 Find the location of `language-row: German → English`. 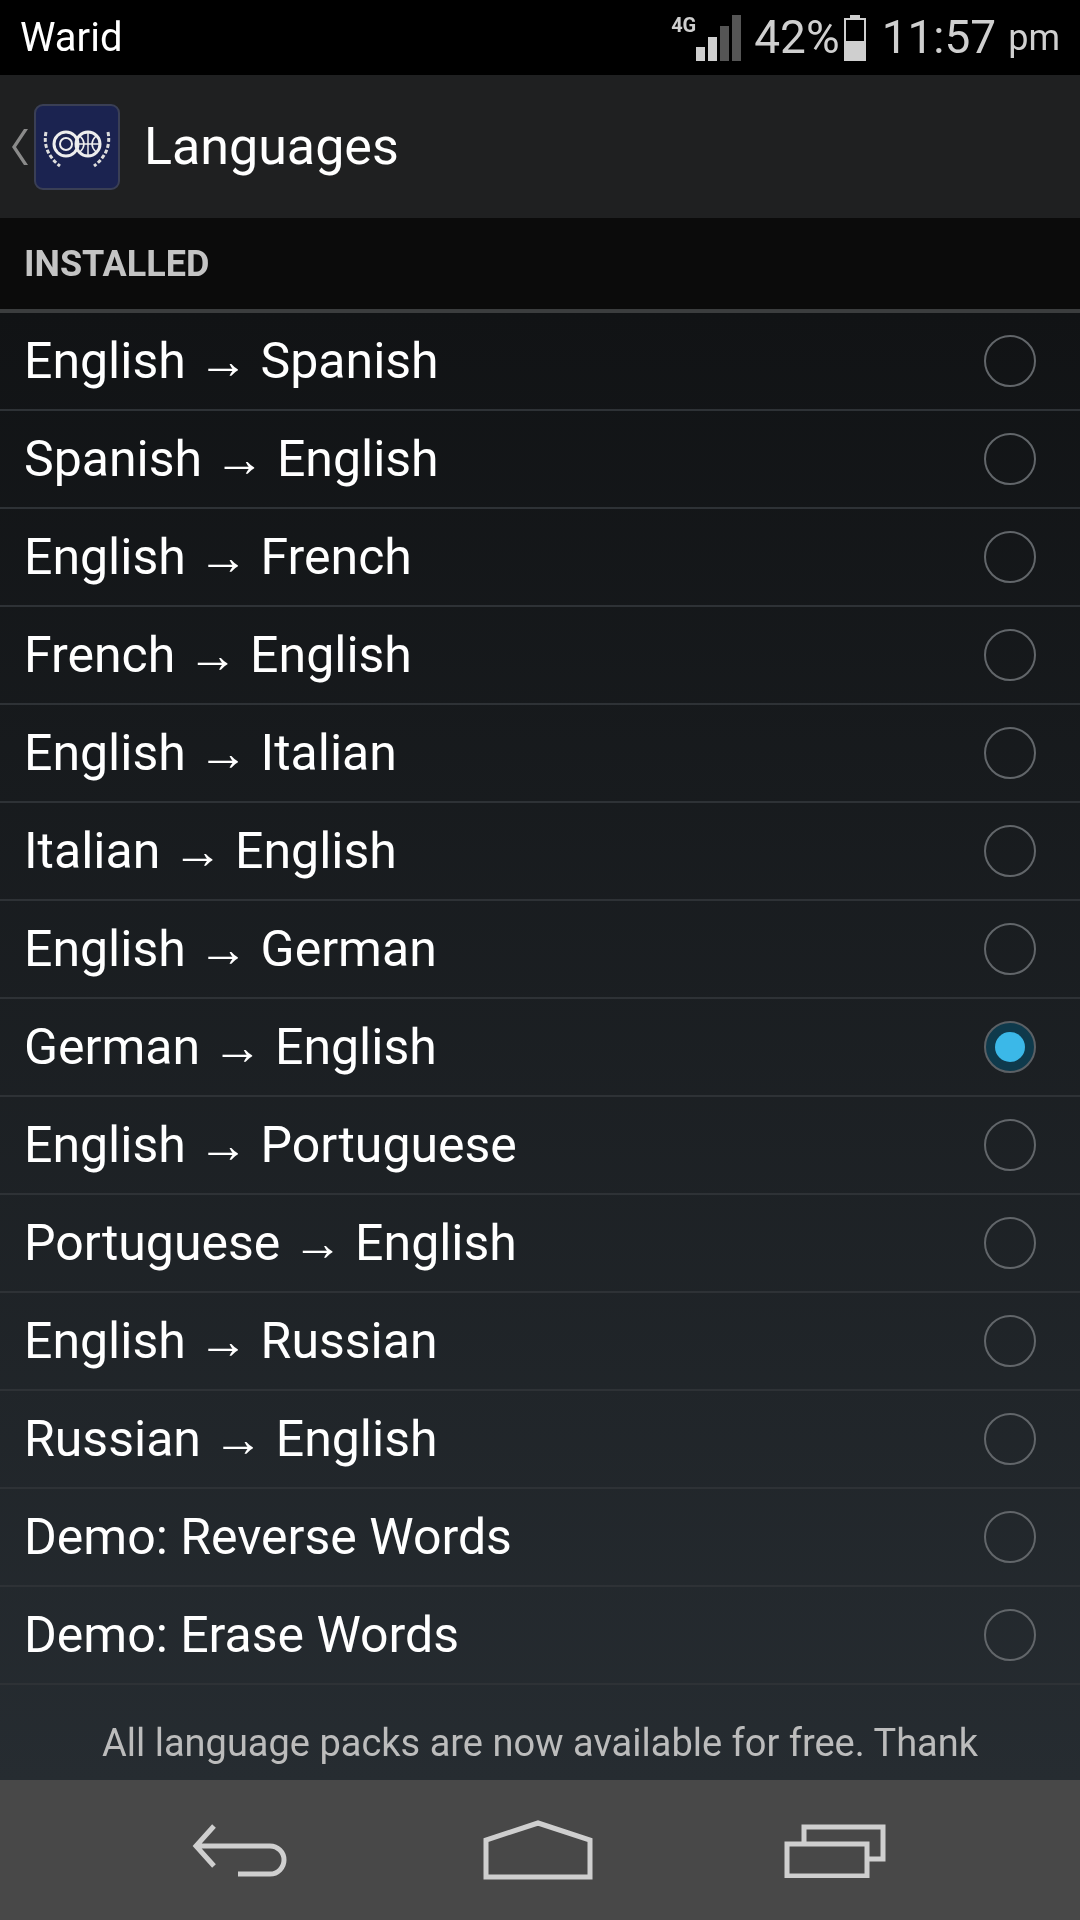

language-row: German → English is located at coordinates (540, 1048).